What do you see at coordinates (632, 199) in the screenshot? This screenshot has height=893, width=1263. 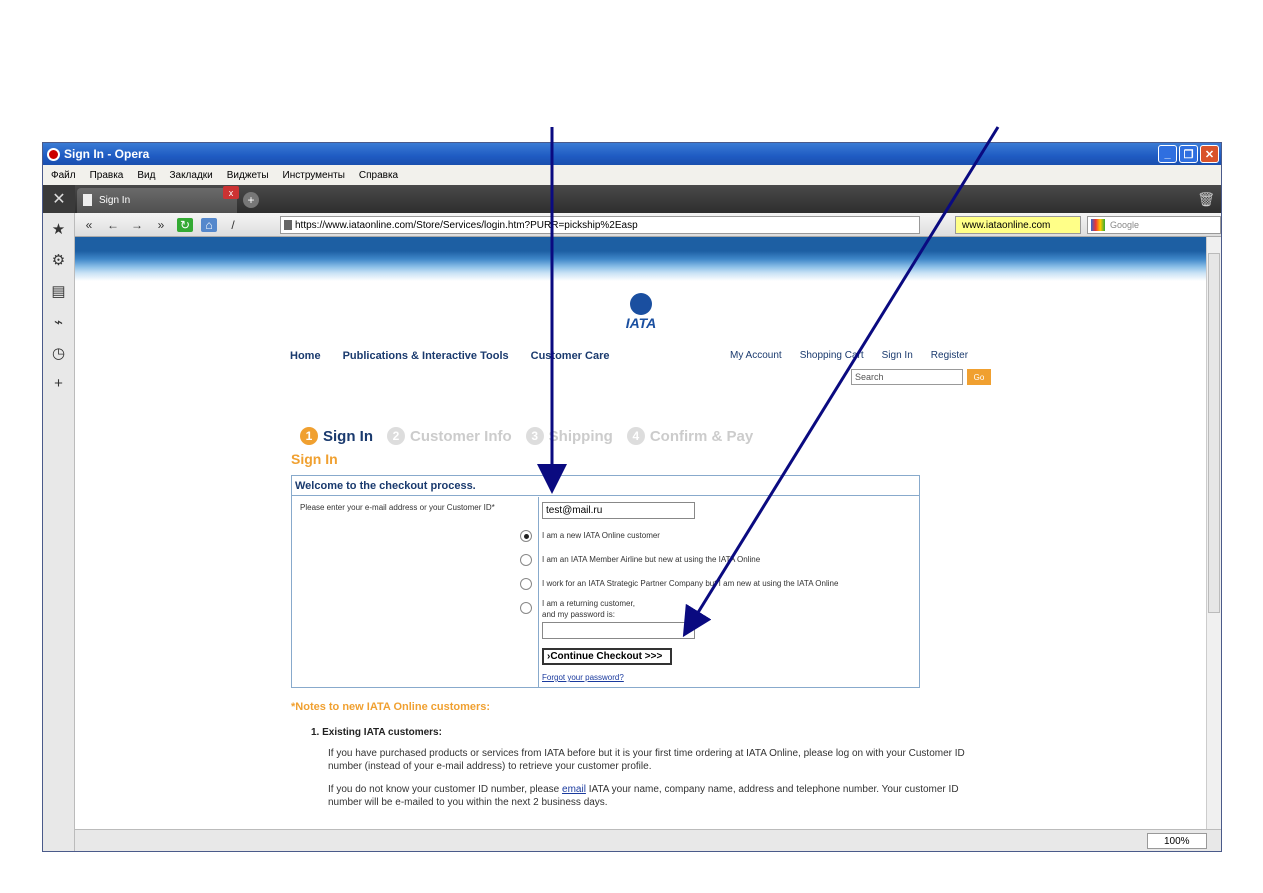 I see `tab-bar: ✕ Sign In x + 🗑` at bounding box center [632, 199].